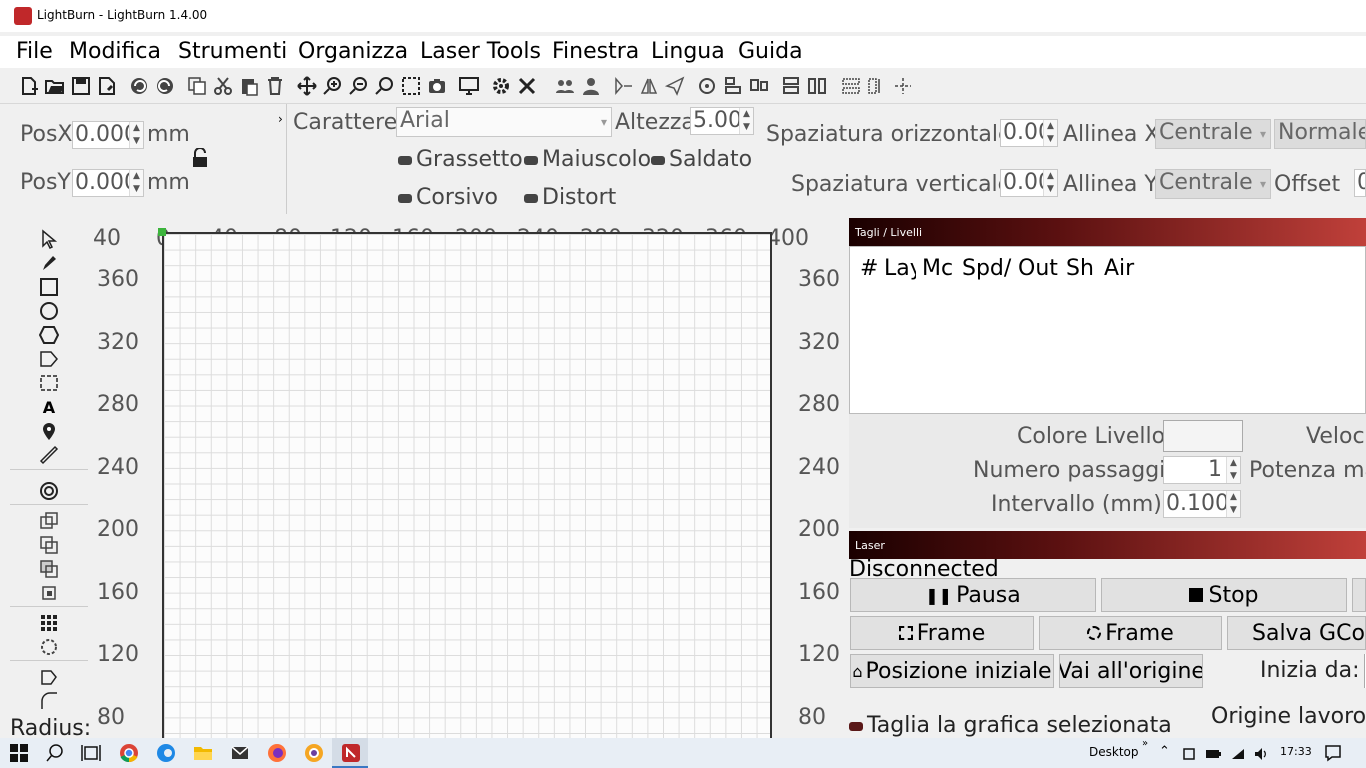 This screenshot has height=768, width=1366. I want to click on path-tool-icon, so click(49, 677).